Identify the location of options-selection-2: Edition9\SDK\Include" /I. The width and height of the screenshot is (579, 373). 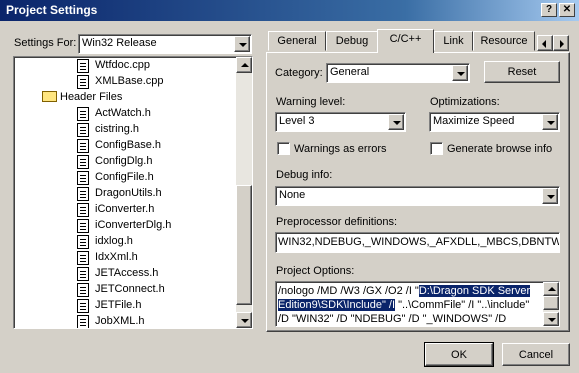
(337, 305).